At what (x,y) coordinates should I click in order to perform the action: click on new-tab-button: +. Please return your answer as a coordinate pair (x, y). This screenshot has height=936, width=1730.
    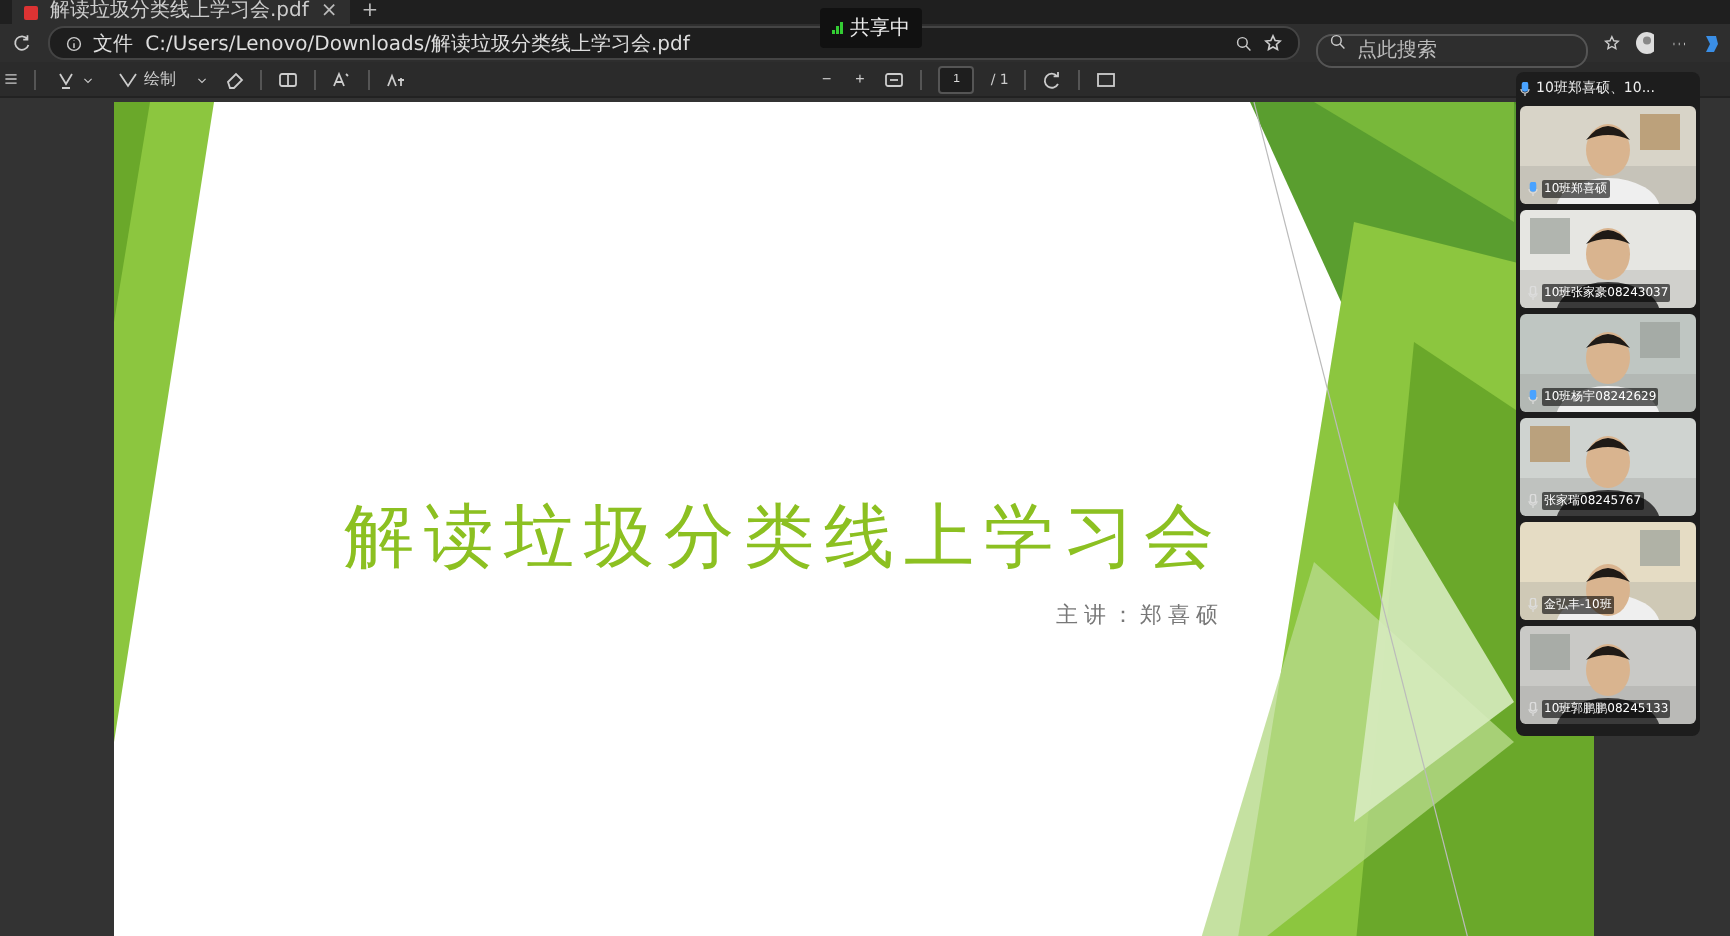
    Looking at the image, I should click on (370, 12).